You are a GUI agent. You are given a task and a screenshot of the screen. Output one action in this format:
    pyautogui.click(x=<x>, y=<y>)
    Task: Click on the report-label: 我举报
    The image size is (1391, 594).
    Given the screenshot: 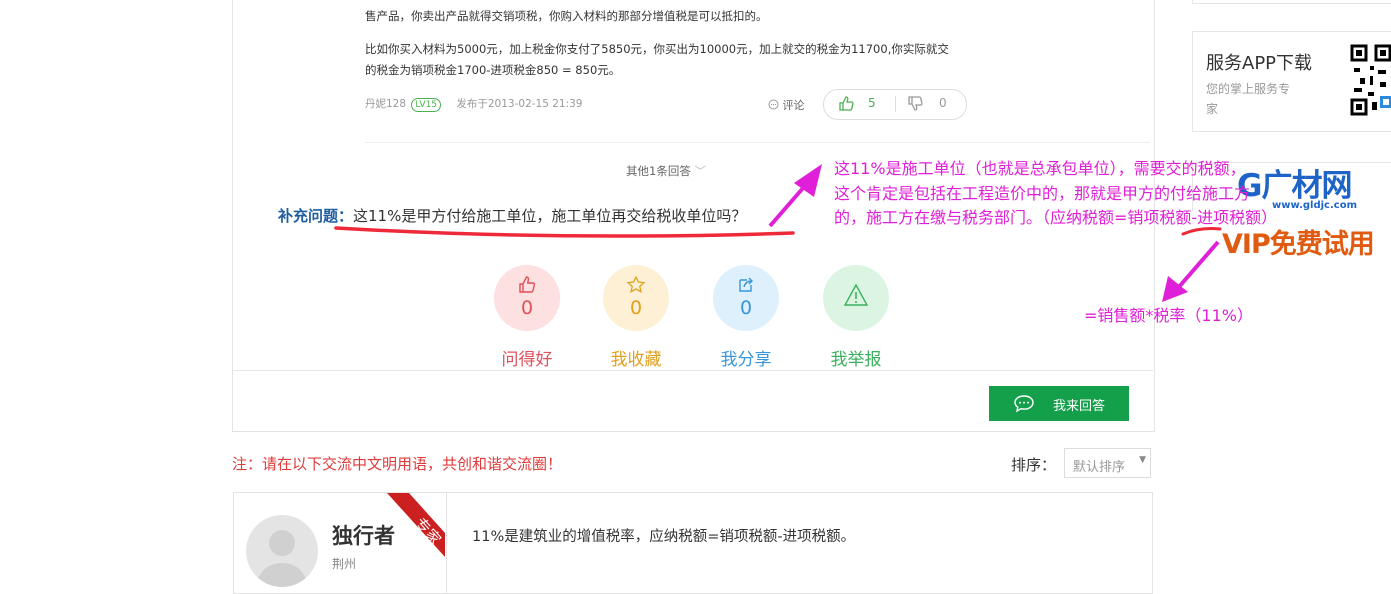 What is the action you would take?
    pyautogui.click(x=856, y=360)
    